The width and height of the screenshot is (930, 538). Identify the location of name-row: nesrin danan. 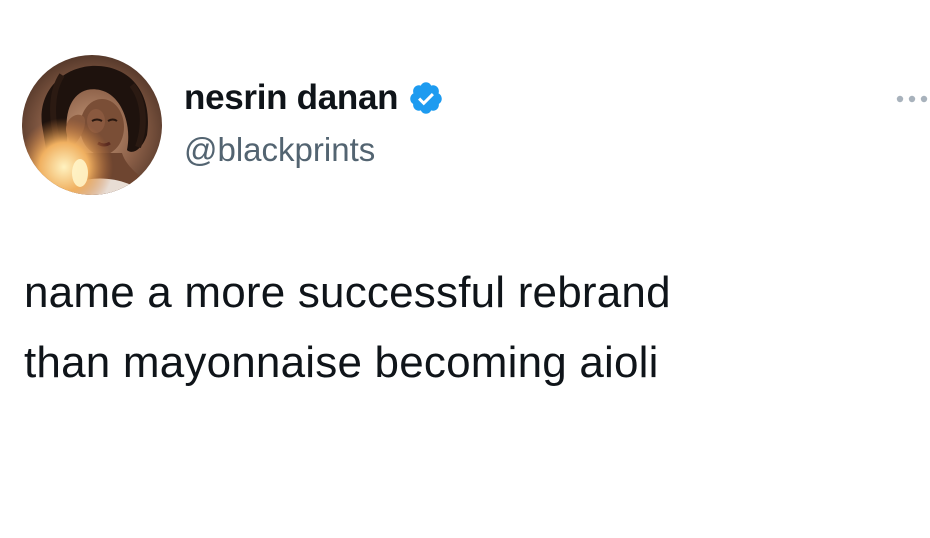
(314, 98).